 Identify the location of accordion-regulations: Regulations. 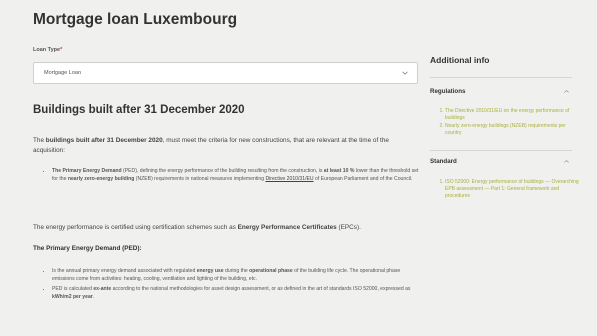
(501, 91).